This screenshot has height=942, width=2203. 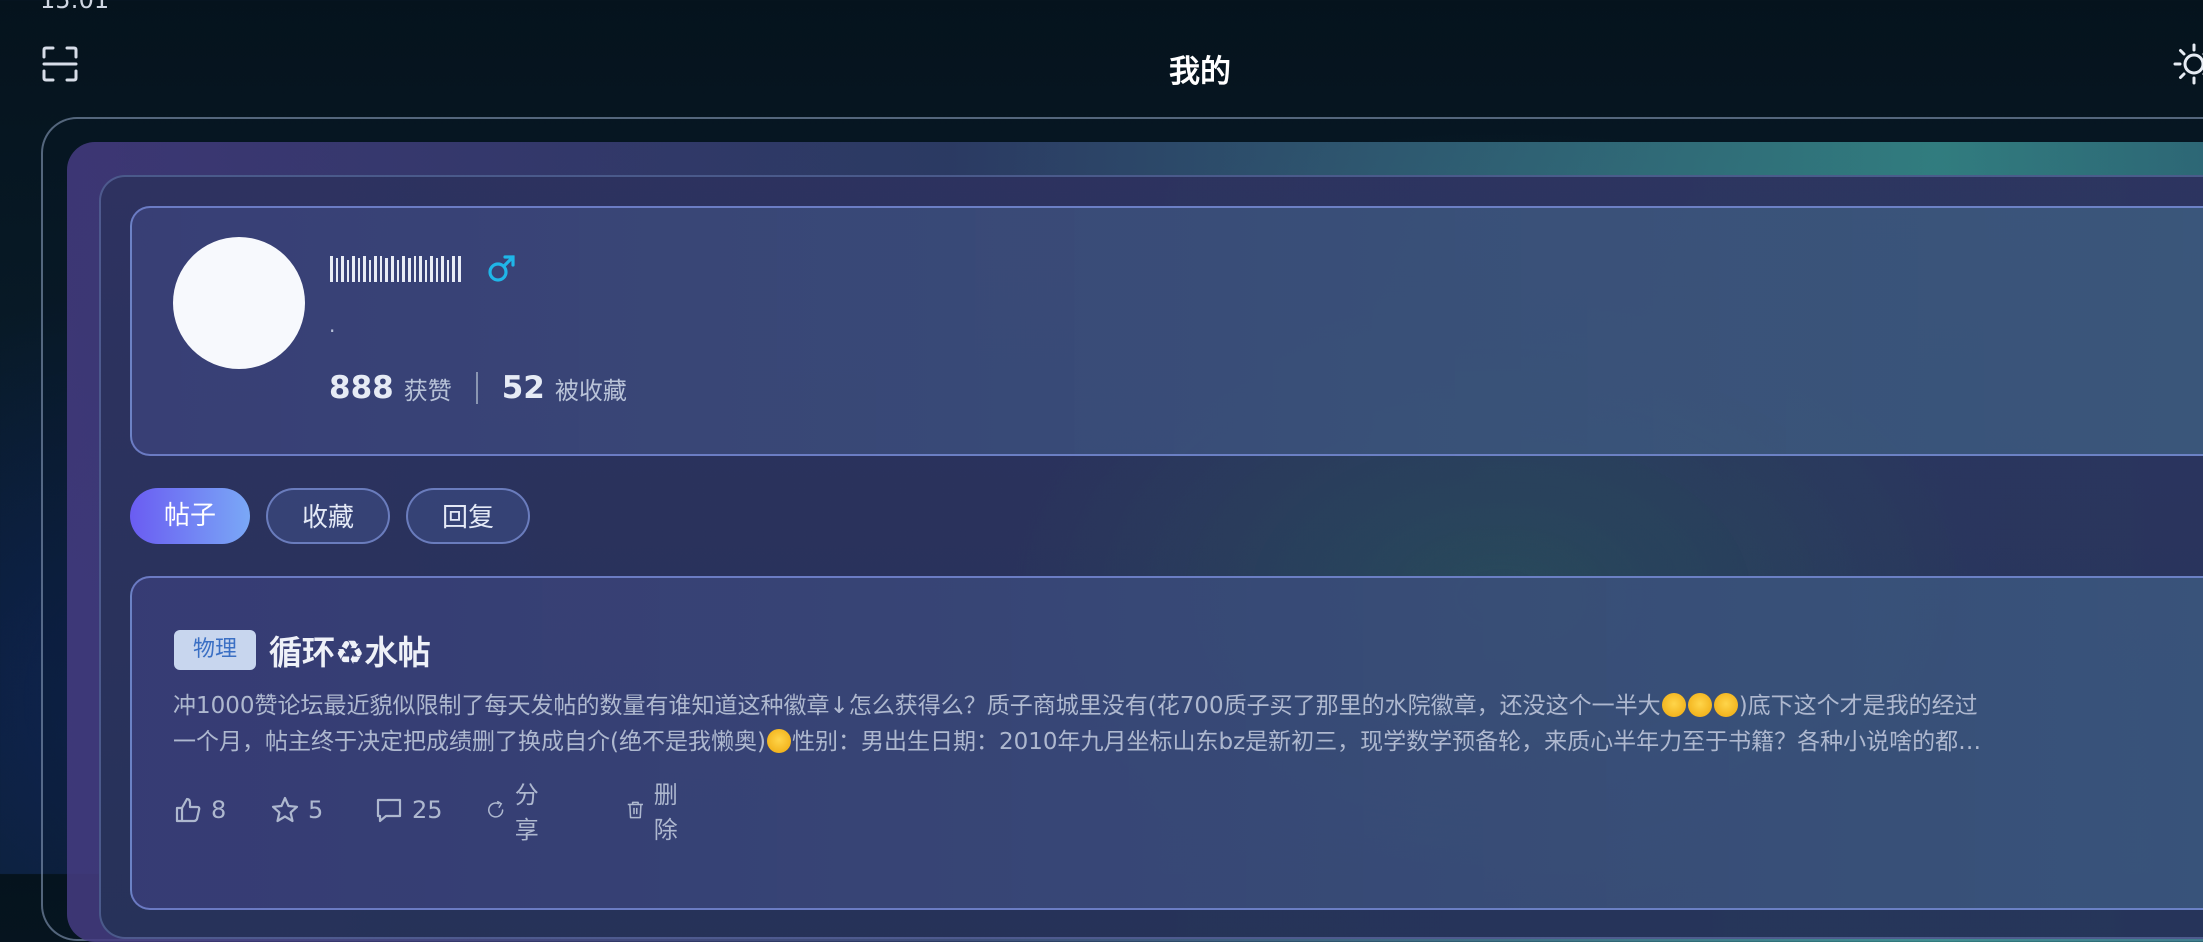 I want to click on stat-divider, so click(x=476, y=388).